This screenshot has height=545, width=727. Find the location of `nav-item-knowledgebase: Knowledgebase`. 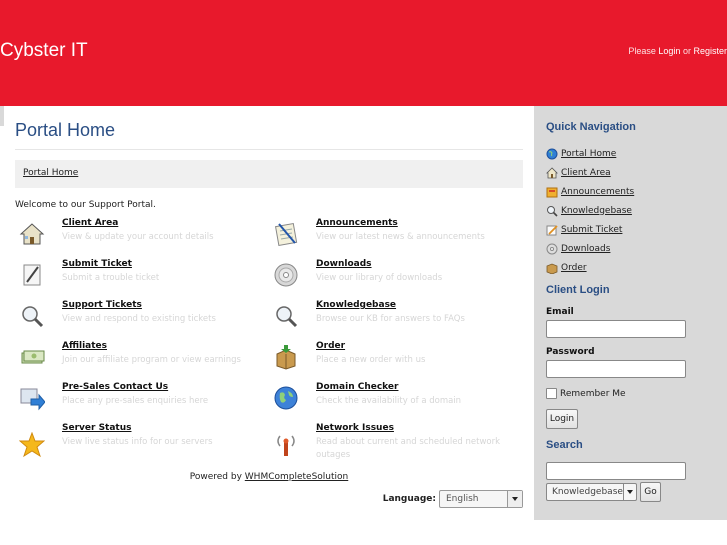

nav-item-knowledgebase: Knowledgebase is located at coordinates (590, 210).